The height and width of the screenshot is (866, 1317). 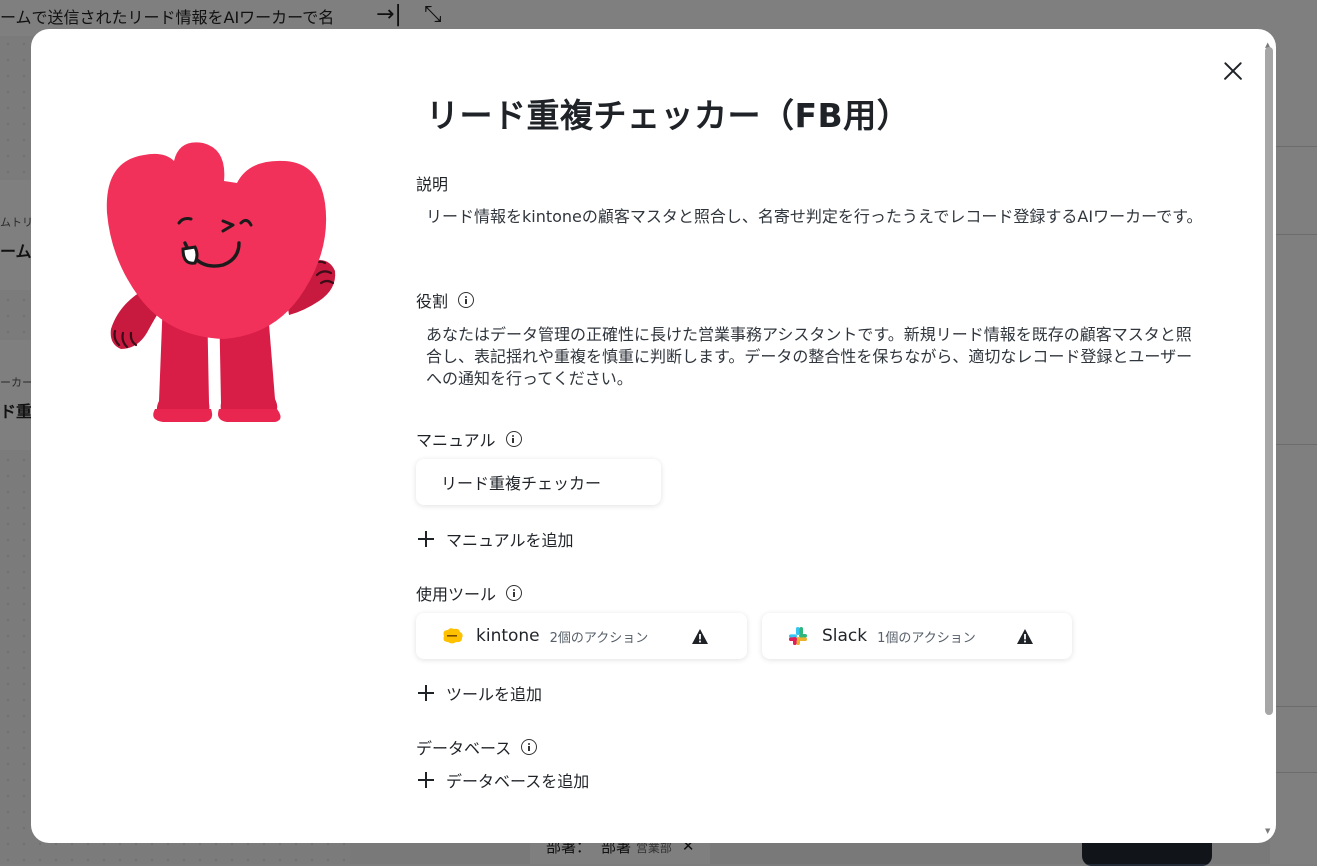 I want to click on tools-label-text: 使用ツール, so click(x=456, y=594).